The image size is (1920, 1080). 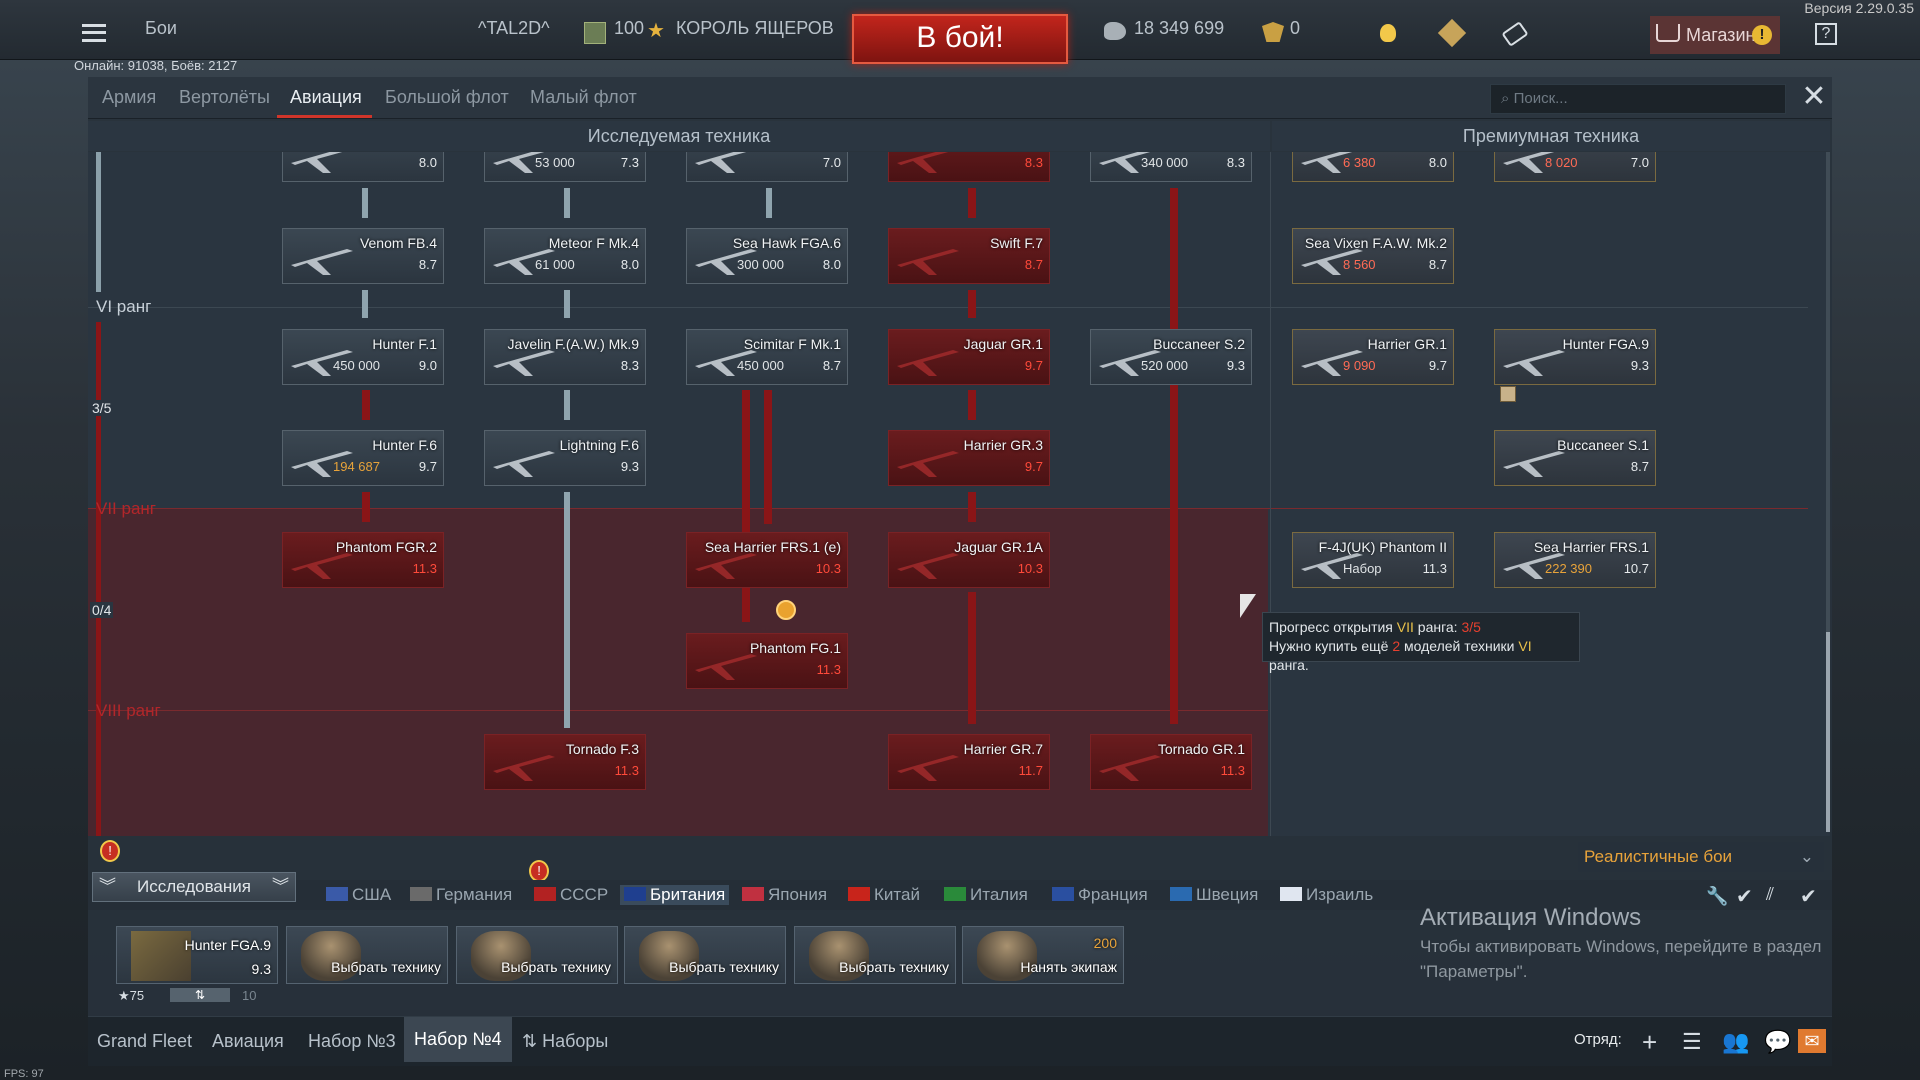 I want to click on vehicle-card: Swift F.7 8.7, so click(x=969, y=256).